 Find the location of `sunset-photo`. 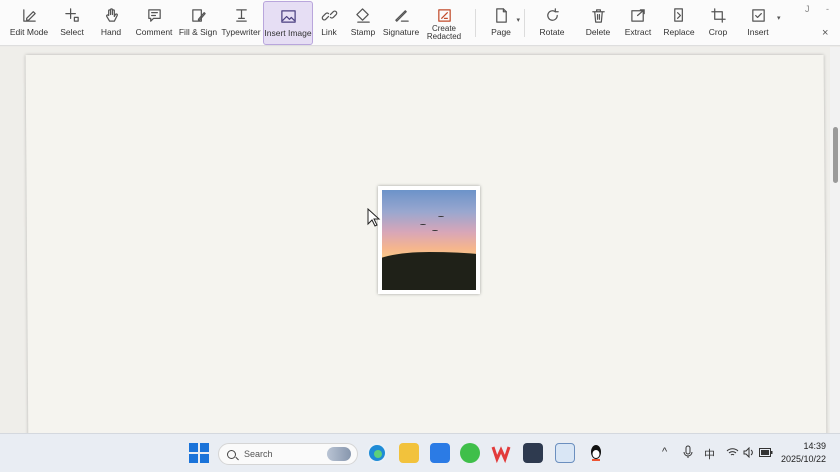

sunset-photo is located at coordinates (429, 240).